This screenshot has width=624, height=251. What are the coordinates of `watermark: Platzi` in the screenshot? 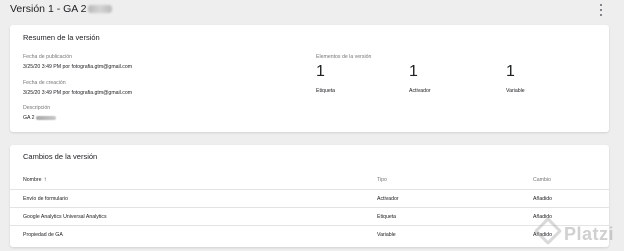 It's located at (588, 234).